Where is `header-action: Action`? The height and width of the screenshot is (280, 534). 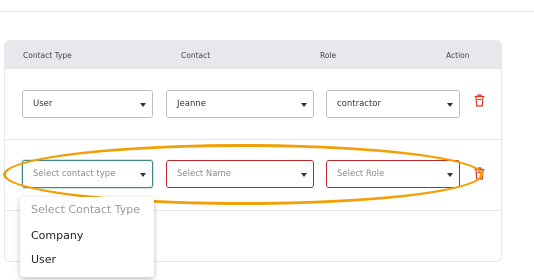
header-action: Action is located at coordinates (458, 55).